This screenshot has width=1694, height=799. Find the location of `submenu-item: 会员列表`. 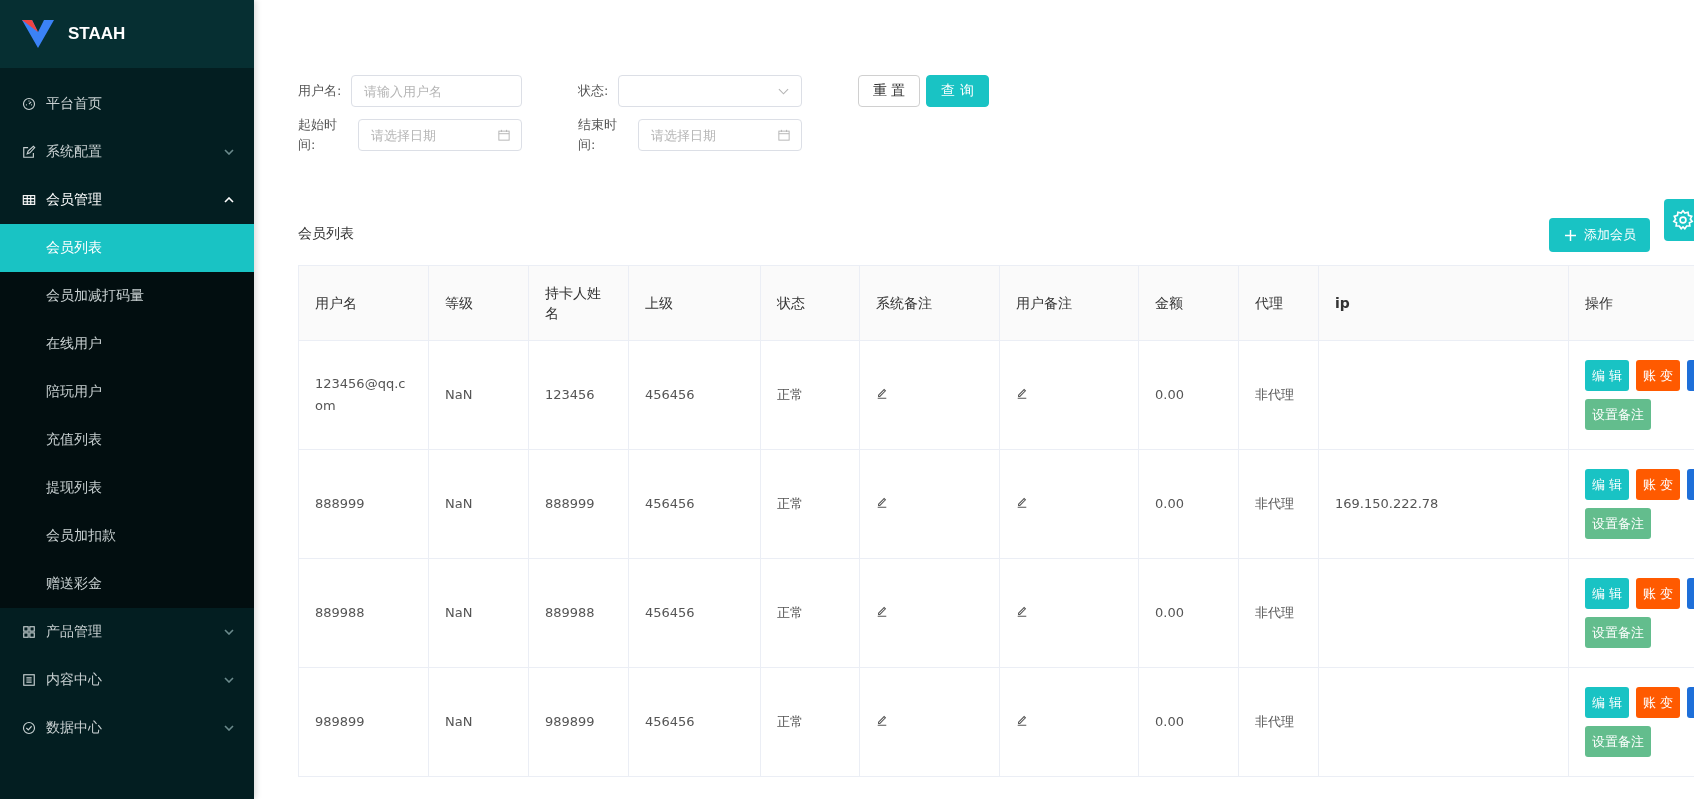

submenu-item: 会员列表 is located at coordinates (127, 248).